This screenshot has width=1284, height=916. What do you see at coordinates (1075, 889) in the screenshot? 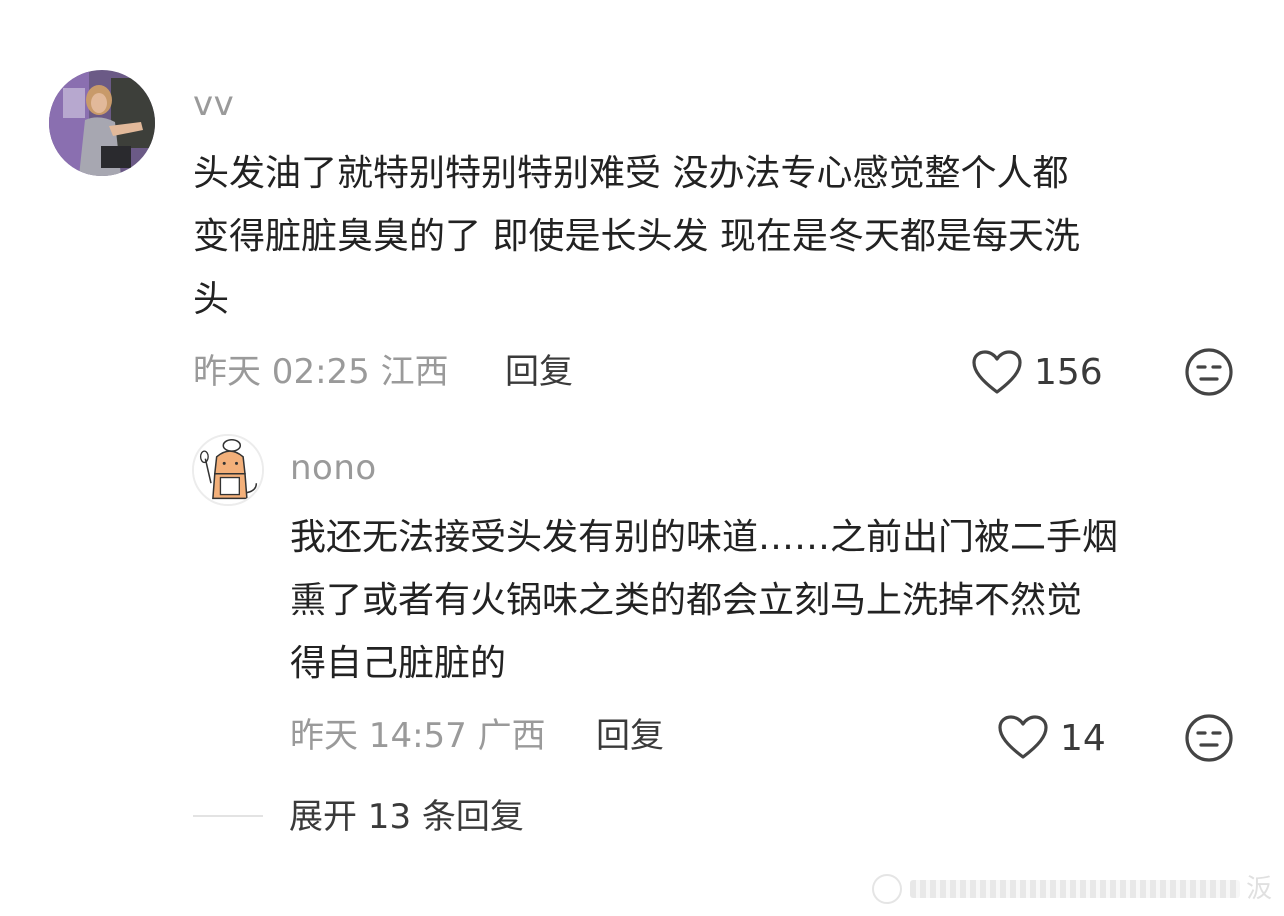
I see `watermark-text-blurred` at bounding box center [1075, 889].